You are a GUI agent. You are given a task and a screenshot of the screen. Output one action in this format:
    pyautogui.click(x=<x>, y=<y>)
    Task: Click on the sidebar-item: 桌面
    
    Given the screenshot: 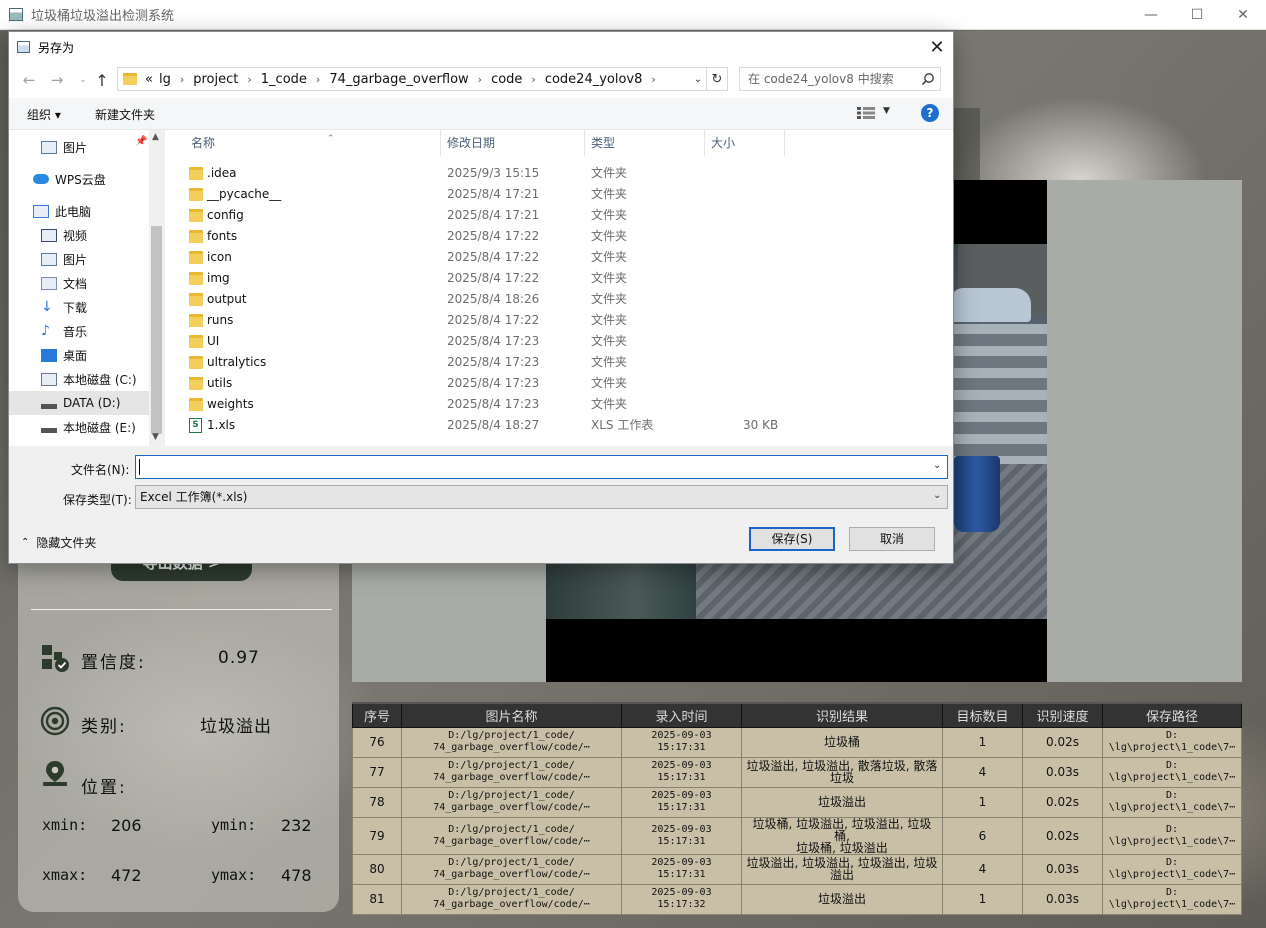 What is the action you would take?
    pyautogui.click(x=79, y=355)
    